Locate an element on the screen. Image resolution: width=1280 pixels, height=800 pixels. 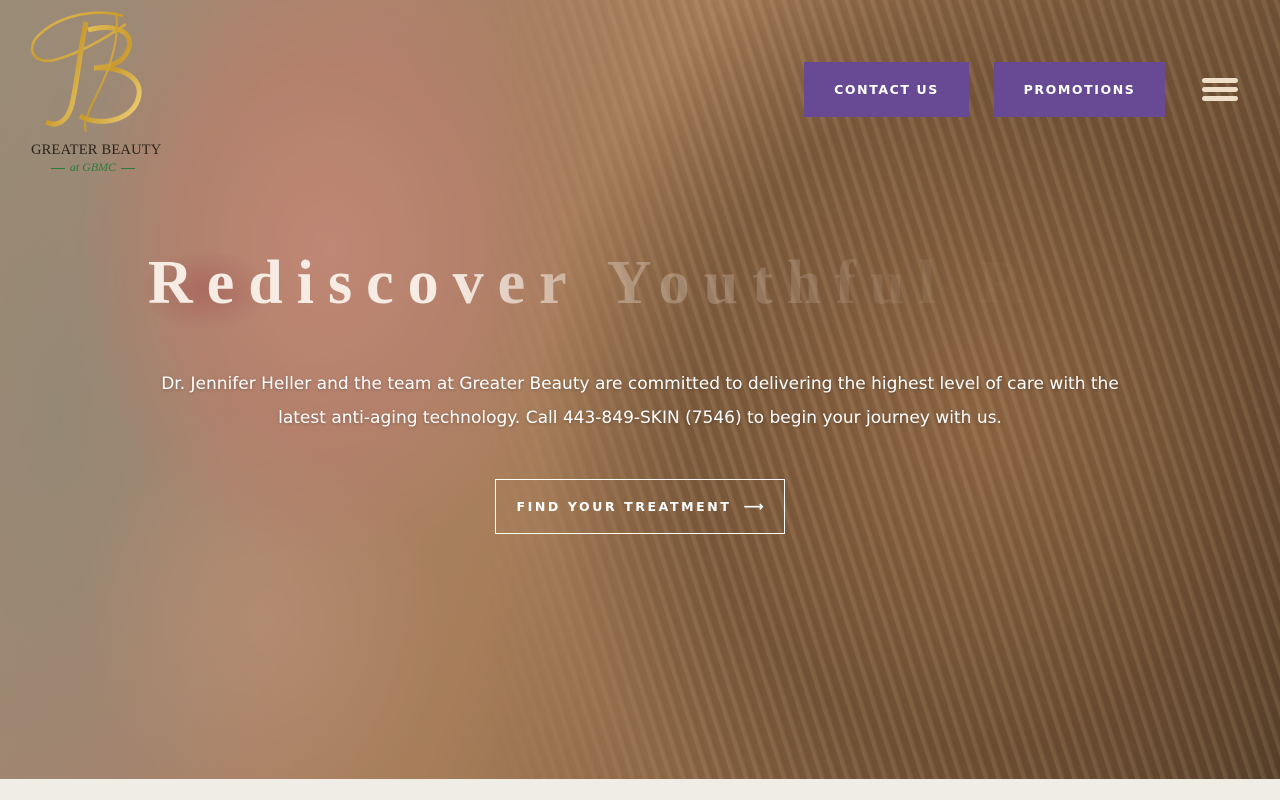
next-section-edge is located at coordinates (640, 789).